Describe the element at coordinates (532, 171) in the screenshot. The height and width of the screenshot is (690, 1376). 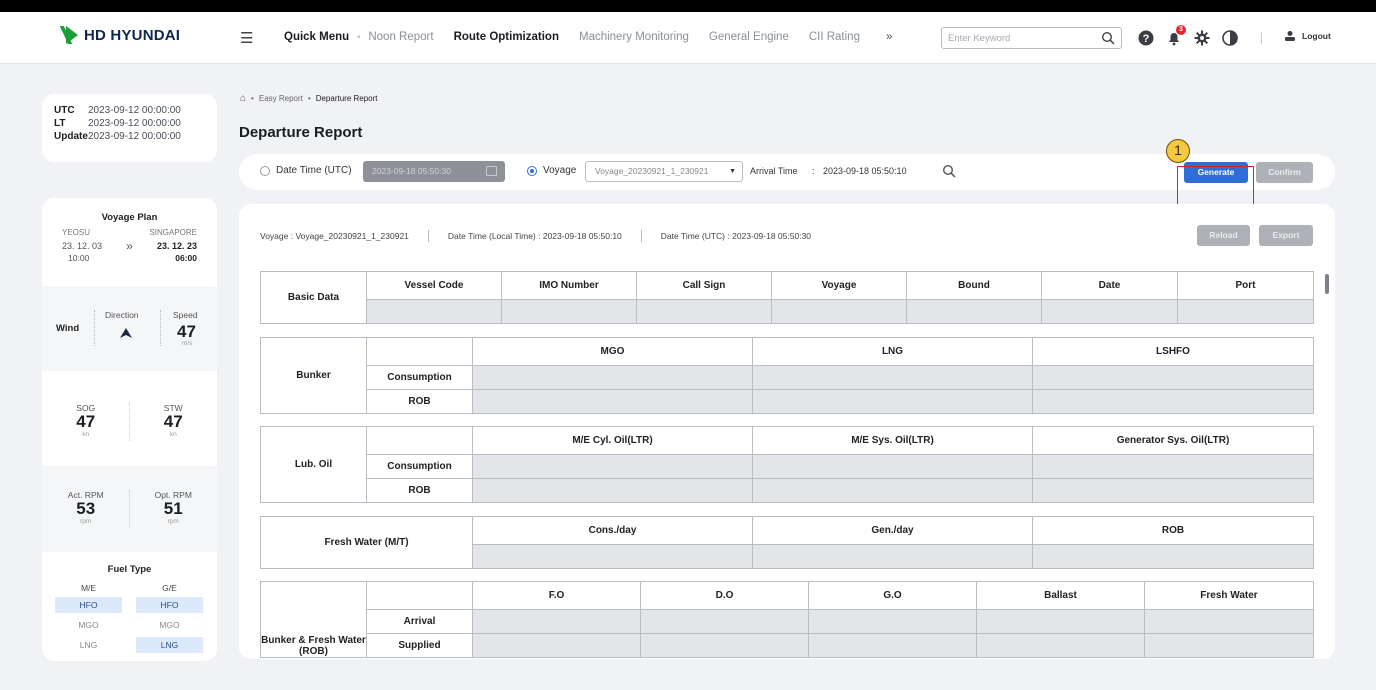
I see `voyage-radio` at that location.